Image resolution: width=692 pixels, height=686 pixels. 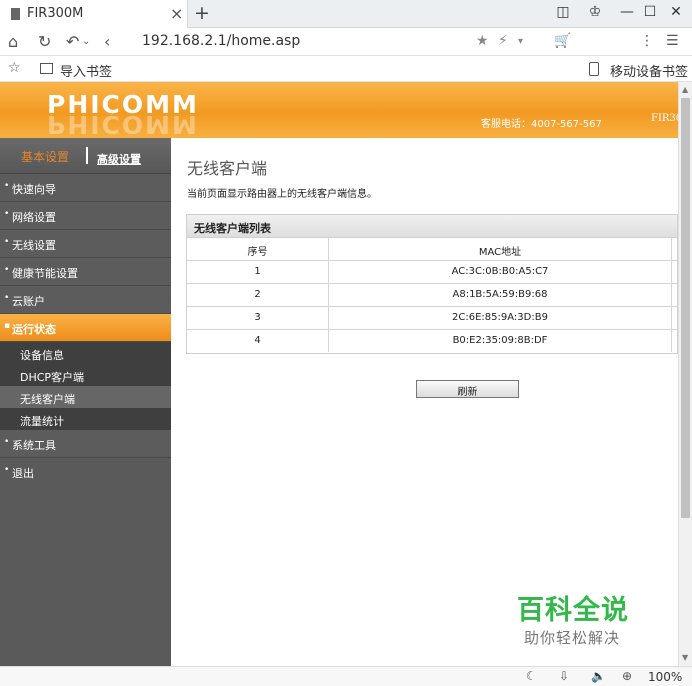 I want to click on refresh-button: 刷新, so click(x=467, y=389).